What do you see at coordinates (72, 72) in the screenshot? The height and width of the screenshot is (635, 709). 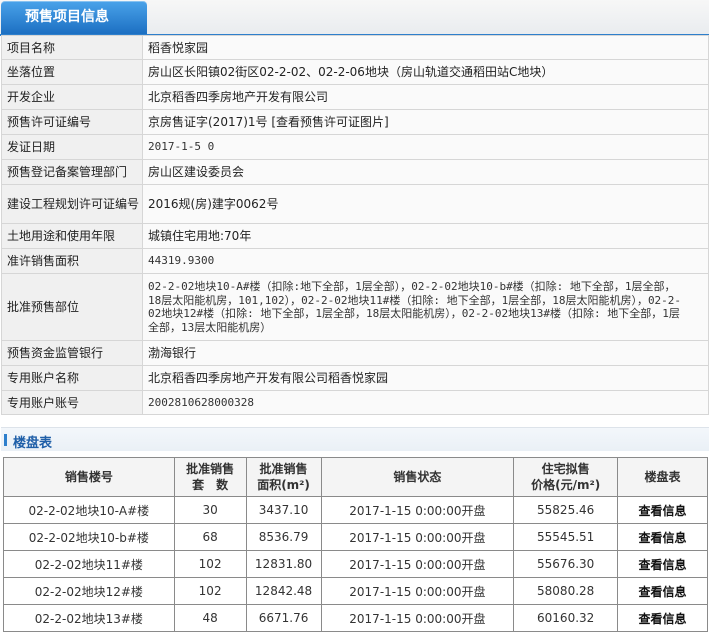 I see `info-label: 坐落位置` at bounding box center [72, 72].